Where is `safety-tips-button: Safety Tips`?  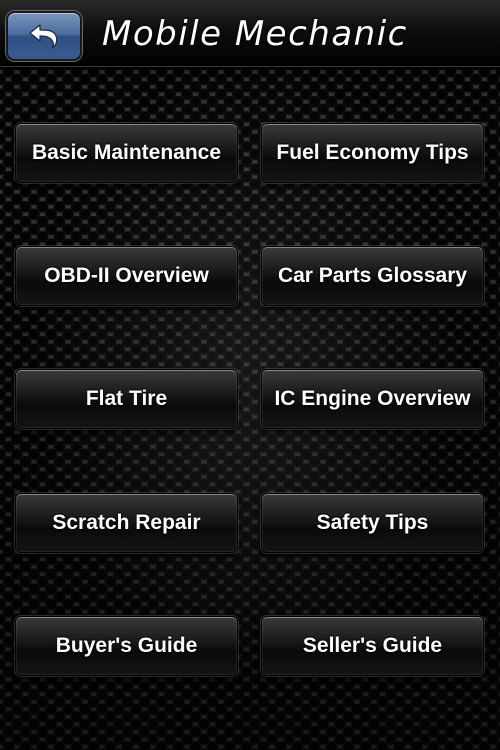 safety-tips-button: Safety Tips is located at coordinates (372, 523).